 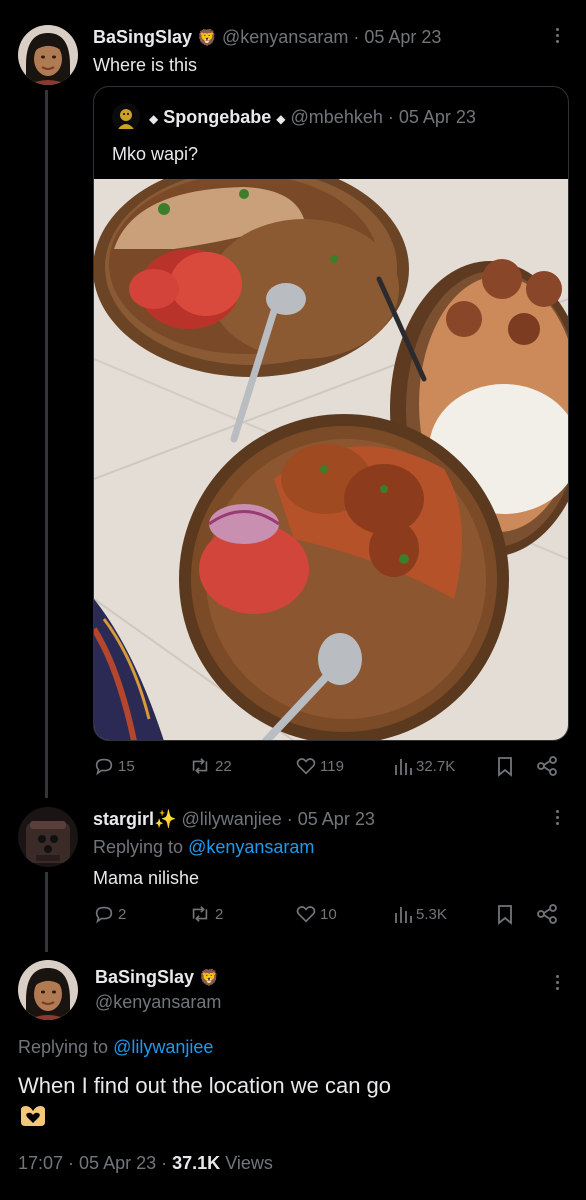 I want to click on timestamp: 17:07 · 05 Apr 23 ·, so click(x=92, y=1163).